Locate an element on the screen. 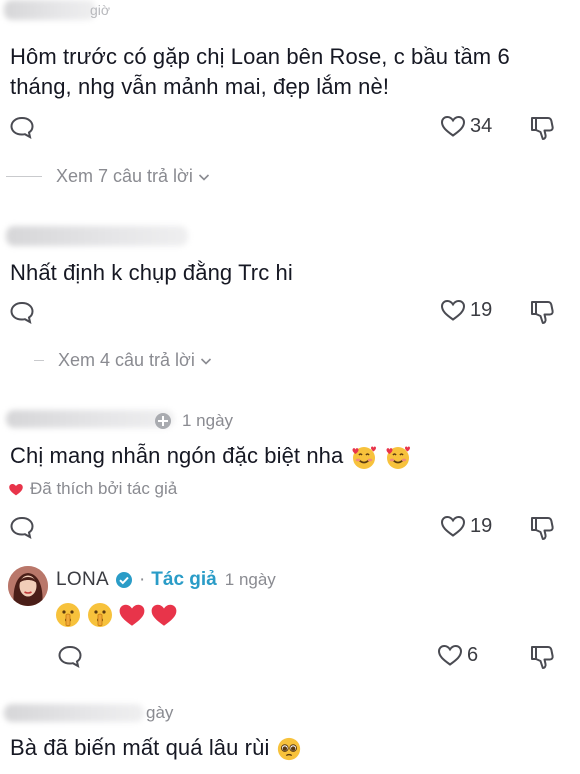 The width and height of the screenshot is (580, 774). like-count: 6 is located at coordinates (473, 654).